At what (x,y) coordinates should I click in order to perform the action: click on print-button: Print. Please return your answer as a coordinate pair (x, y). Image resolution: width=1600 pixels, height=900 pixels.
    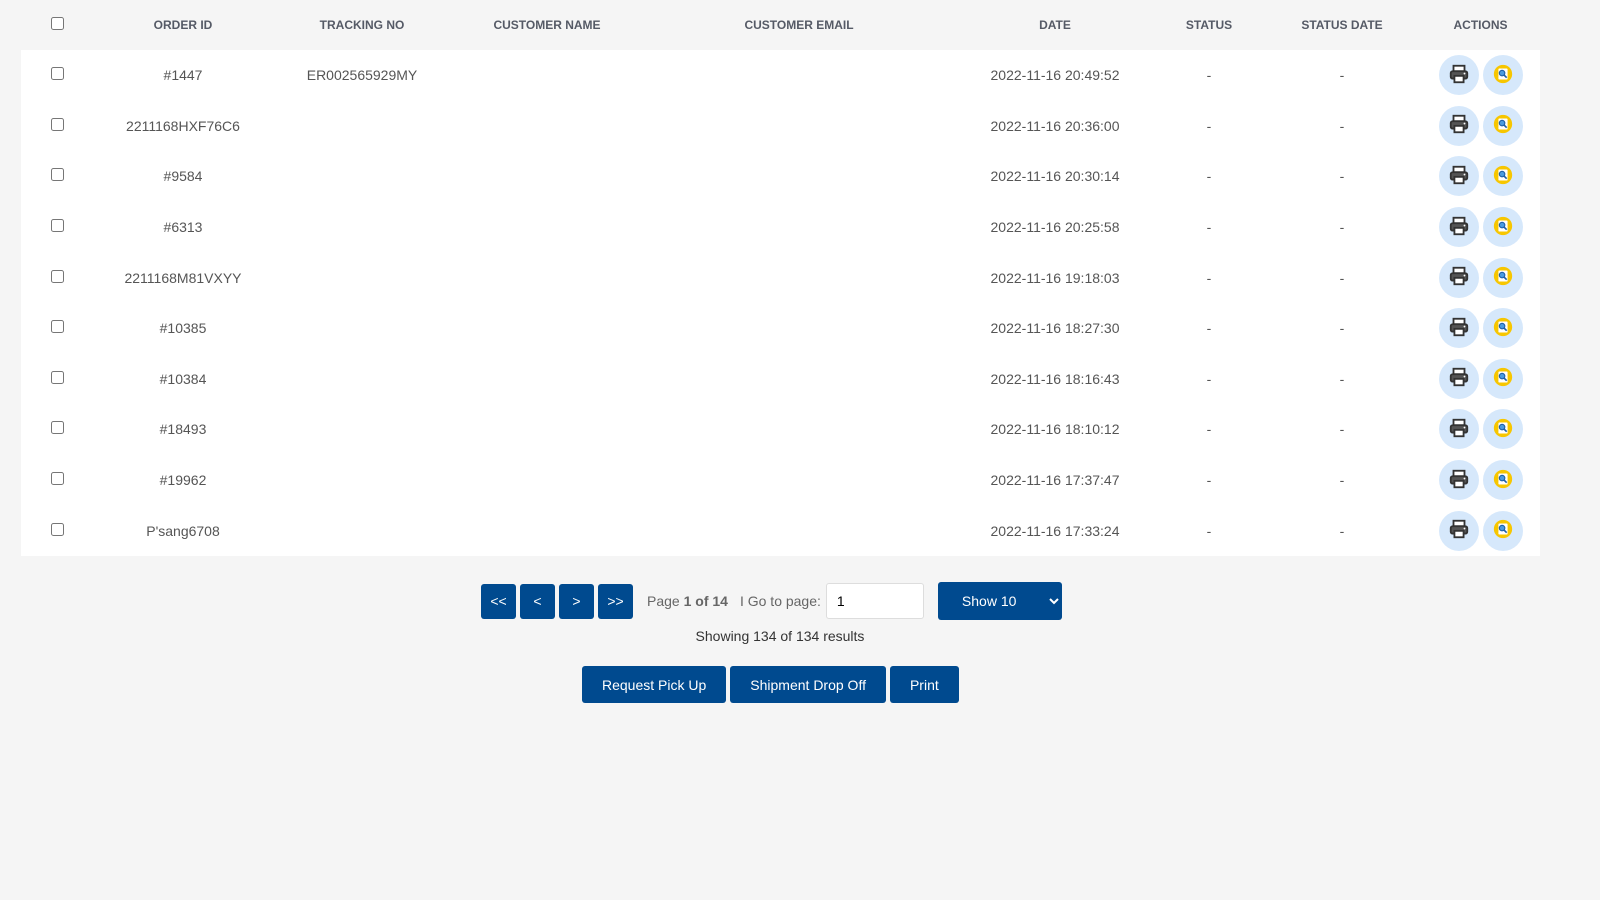
    Looking at the image, I should click on (924, 684).